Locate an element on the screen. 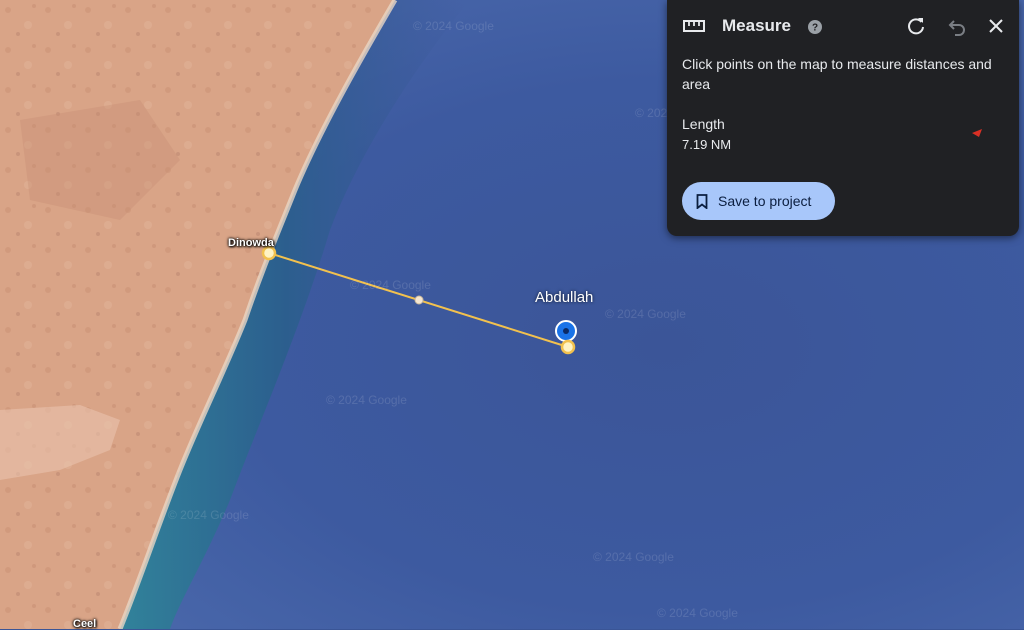  cursor-icon is located at coordinates (977, 133).